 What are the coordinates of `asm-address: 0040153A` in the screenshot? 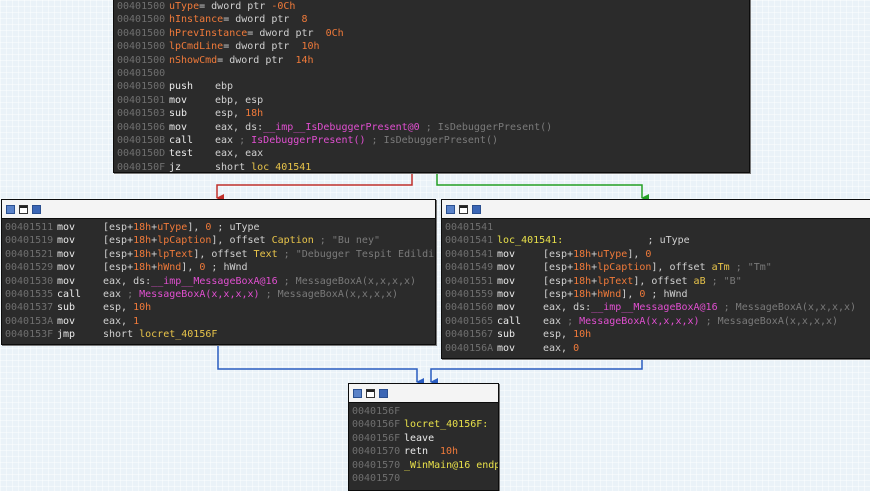 It's located at (29, 321).